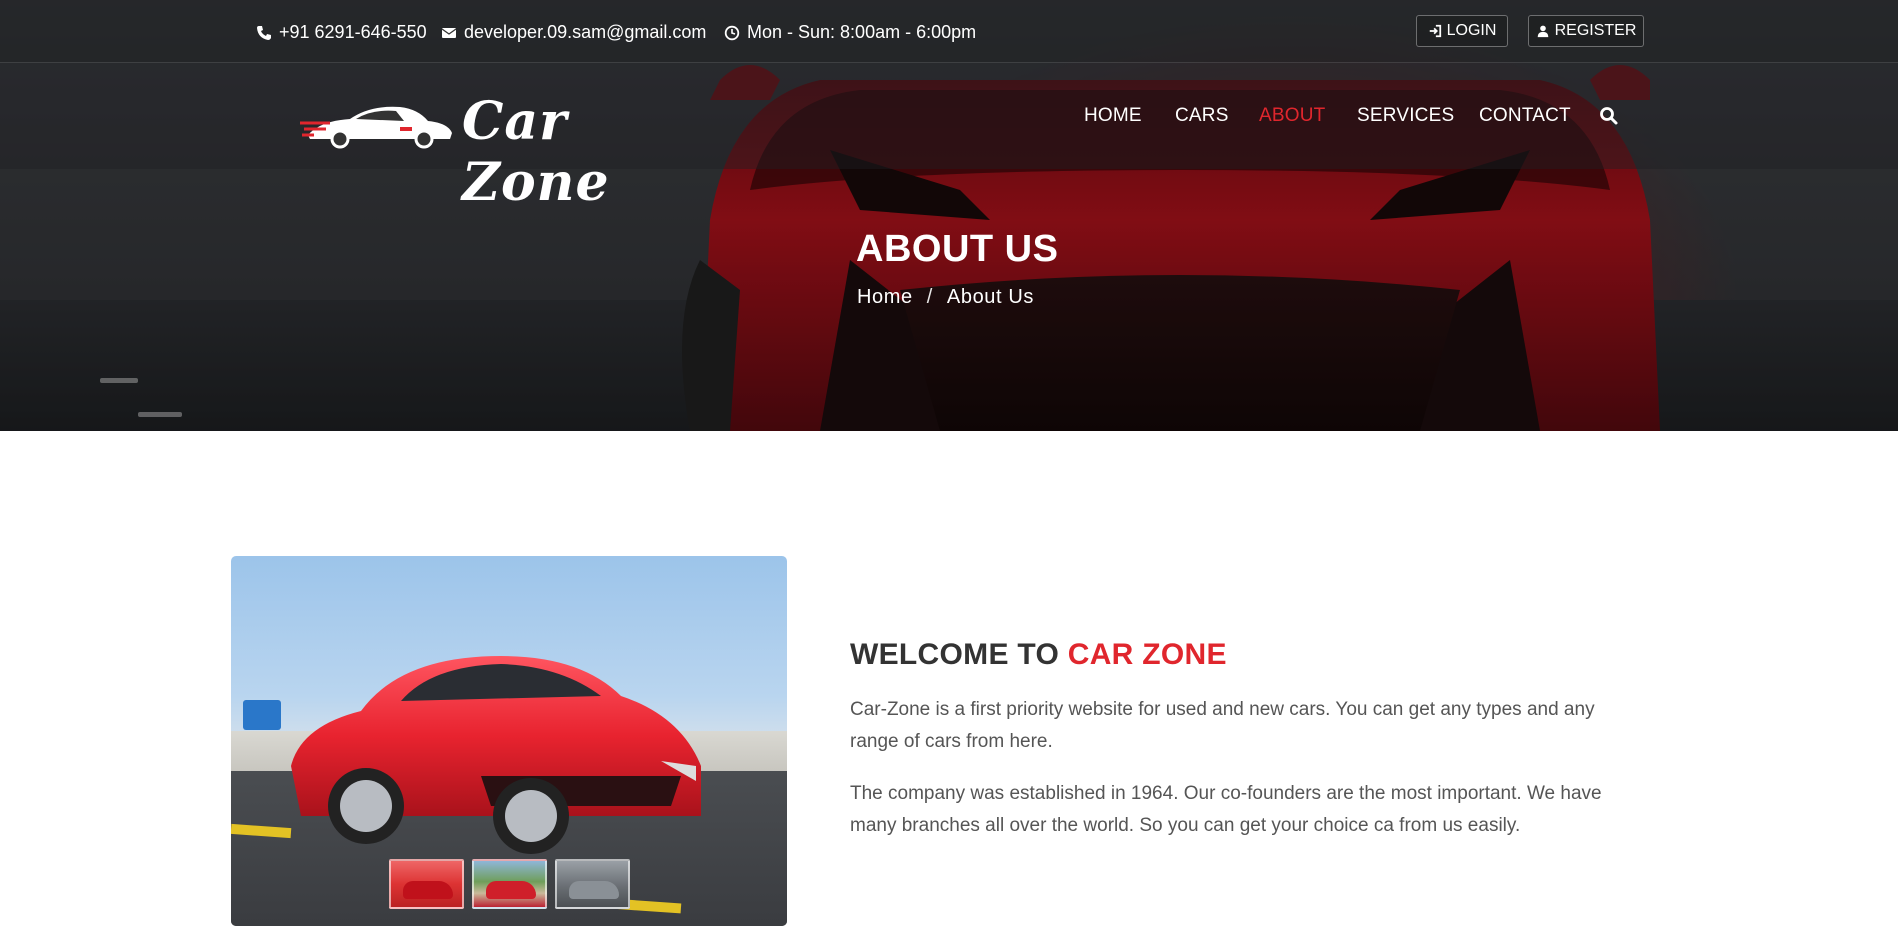  I want to click on breadcrumb-current: About Us, so click(990, 297).